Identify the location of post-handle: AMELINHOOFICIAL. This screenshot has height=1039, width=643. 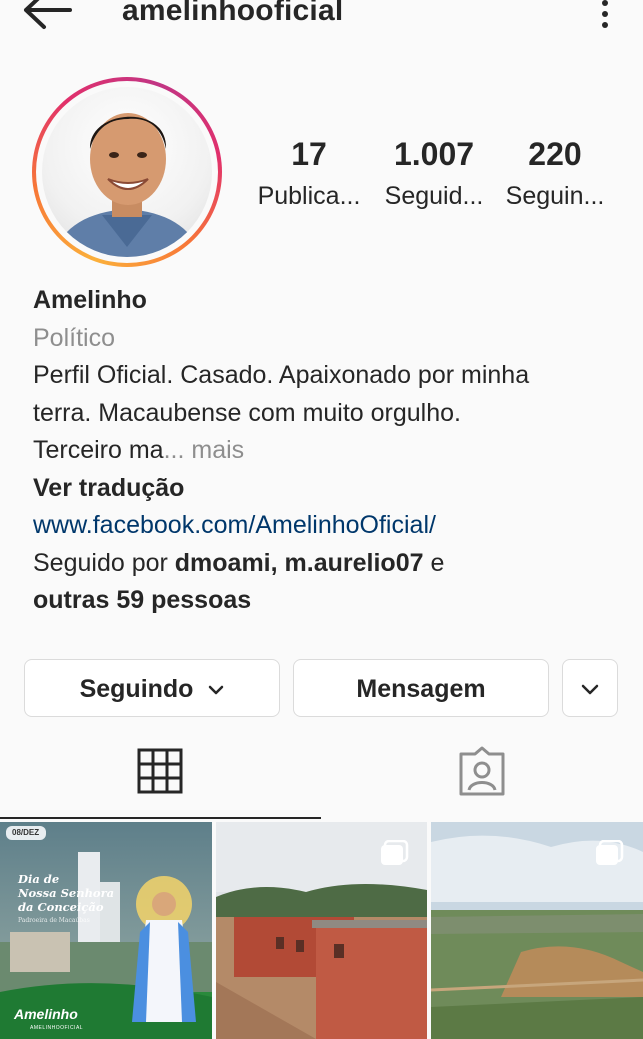
(57, 1028).